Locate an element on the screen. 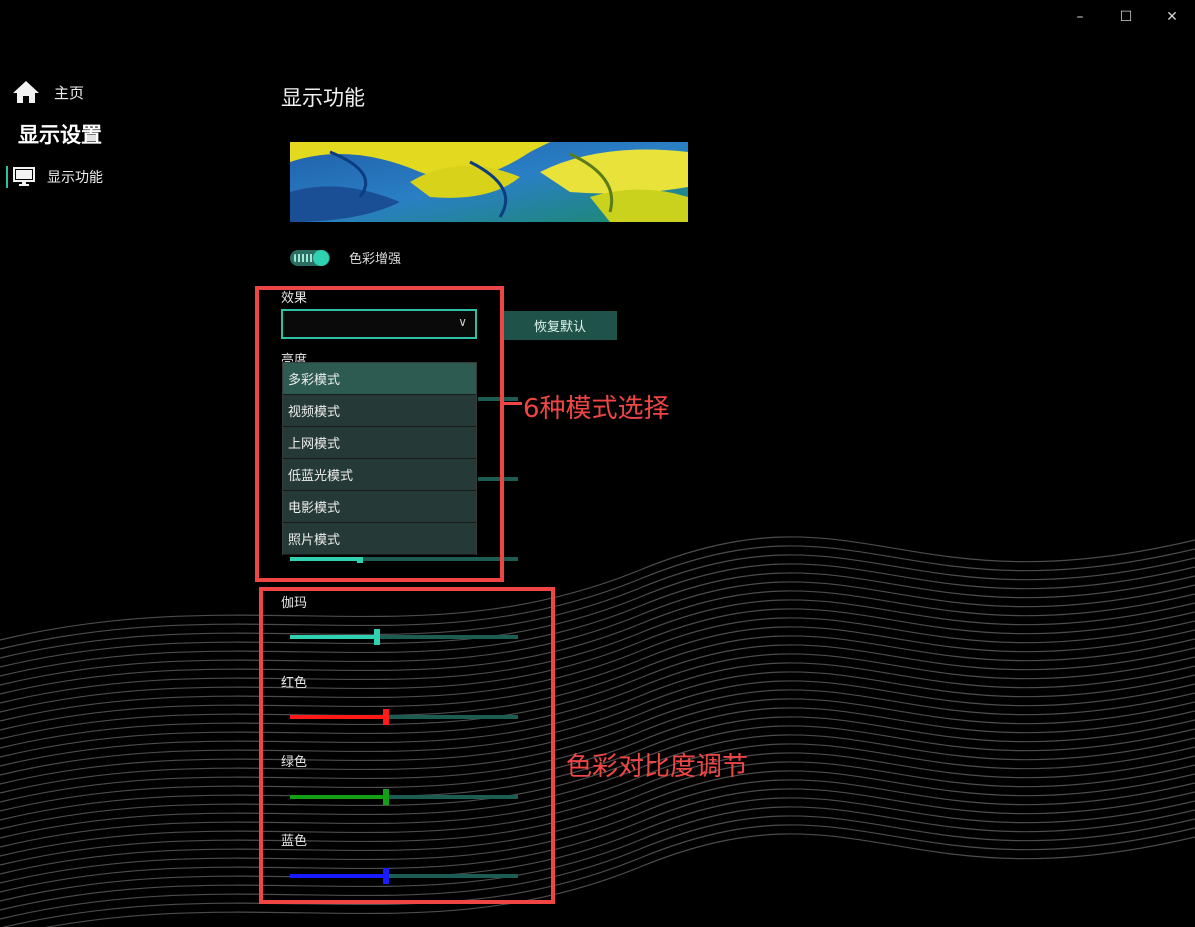 This screenshot has height=927, width=1195. selected-indicator is located at coordinates (7, 177).